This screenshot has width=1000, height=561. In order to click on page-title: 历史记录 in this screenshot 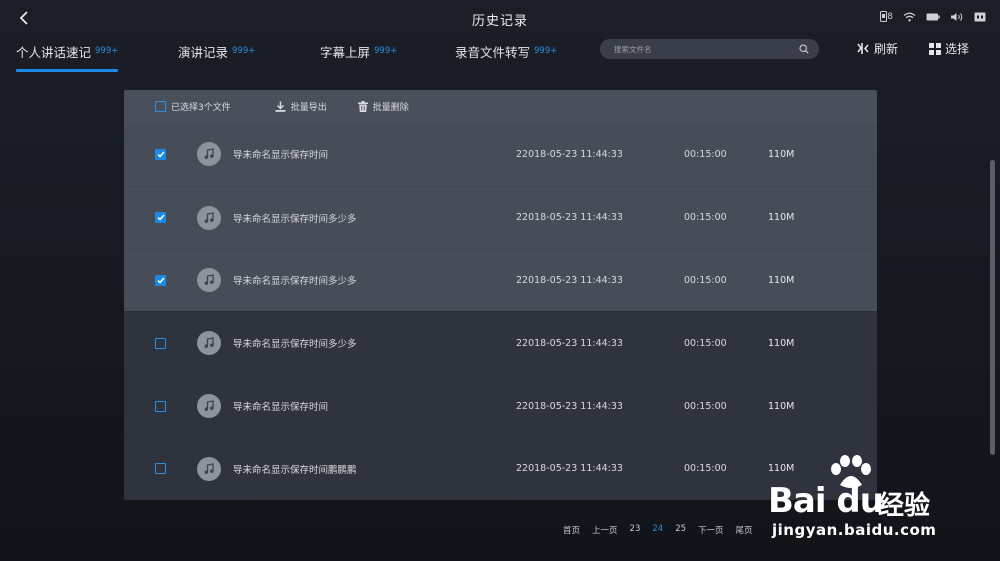, I will do `click(499, 21)`.